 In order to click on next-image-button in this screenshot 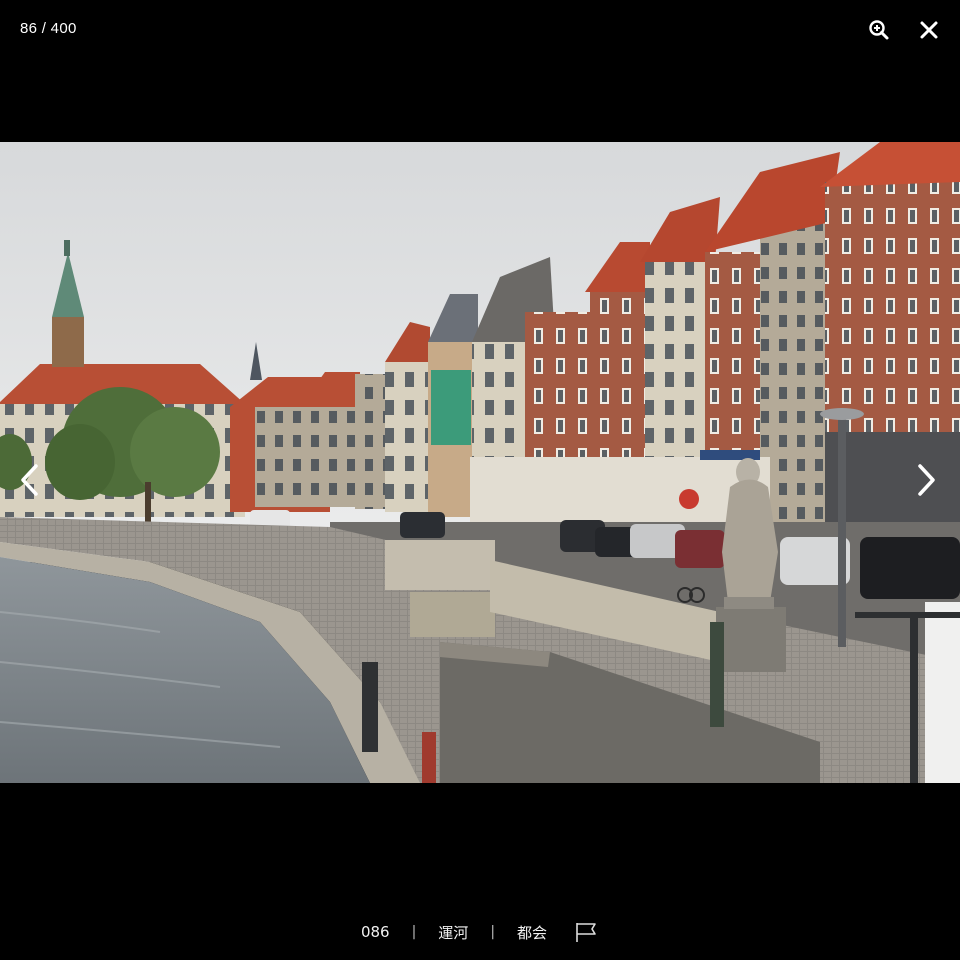, I will do `click(927, 480)`.